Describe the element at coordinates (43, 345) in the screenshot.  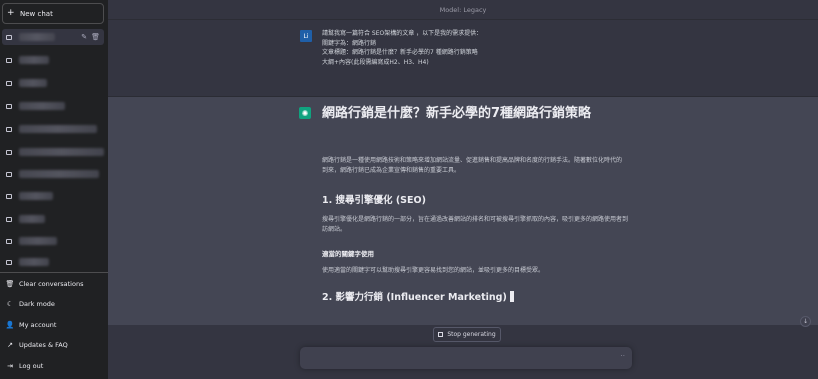
I see `menu-label: Updates & FAQ` at that location.